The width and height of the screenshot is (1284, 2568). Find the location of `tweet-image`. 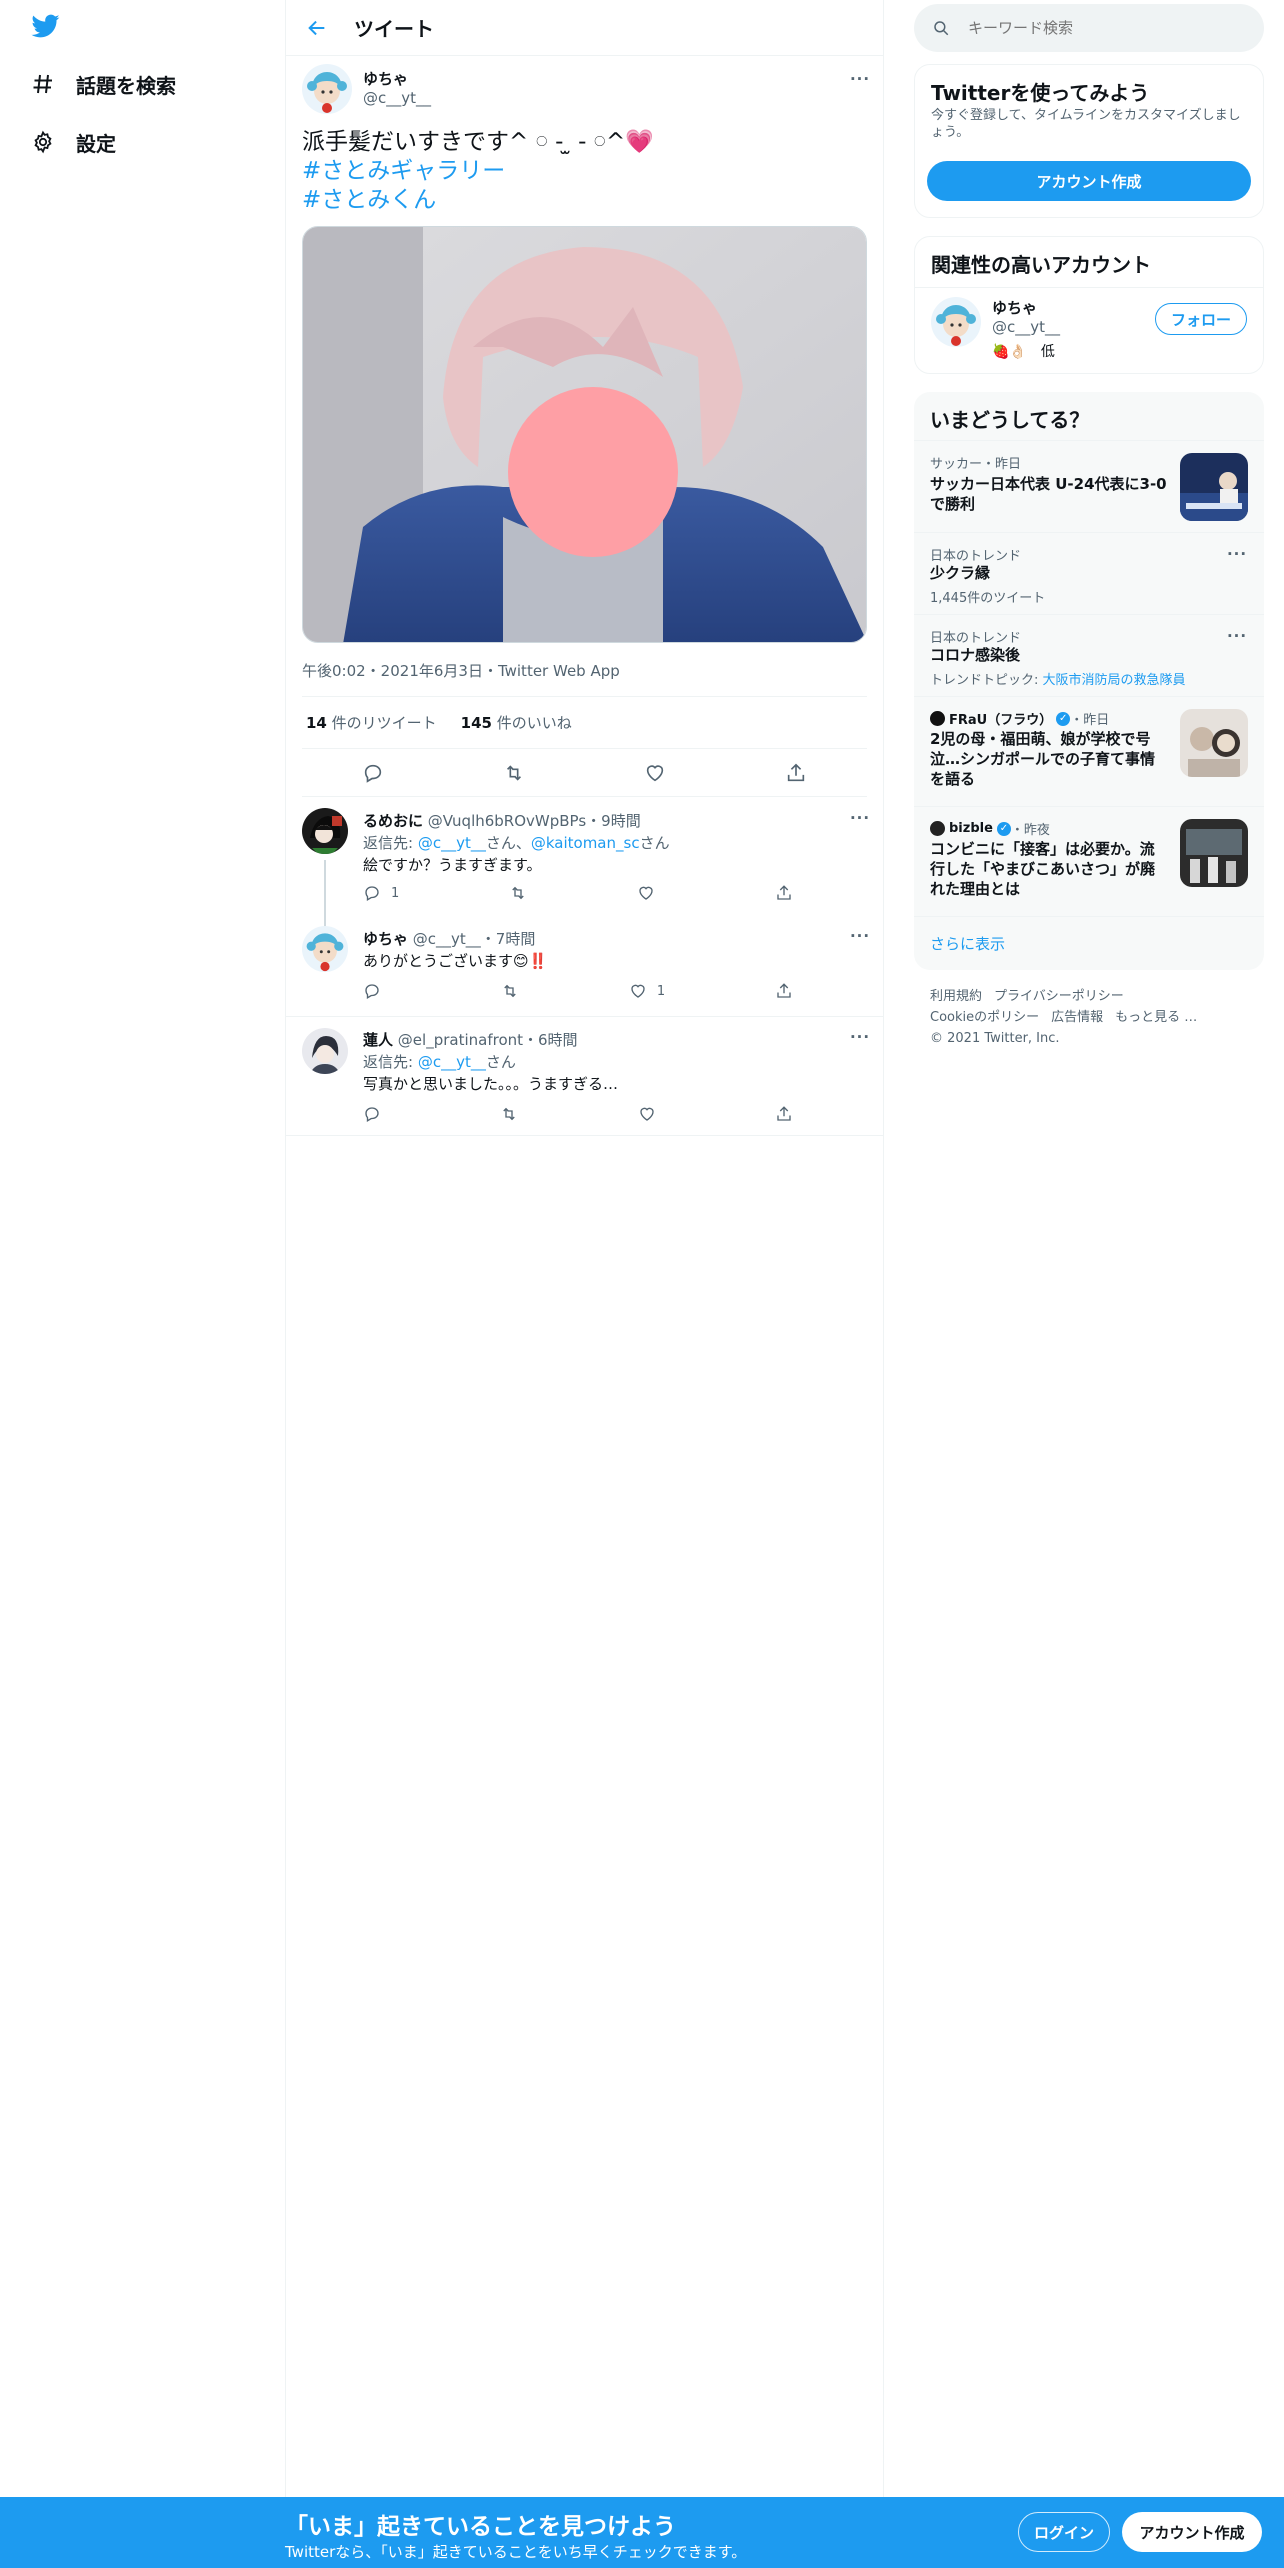

tweet-image is located at coordinates (584, 434).